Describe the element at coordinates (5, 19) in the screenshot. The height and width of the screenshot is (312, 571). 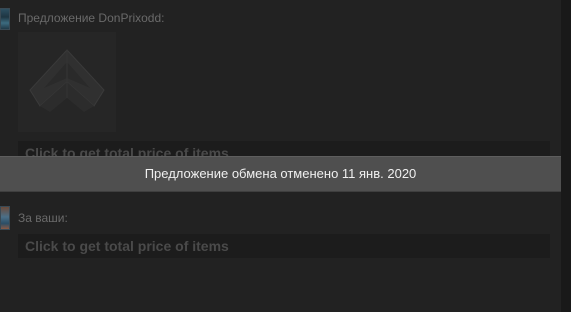
I see `partner-avatar` at that location.